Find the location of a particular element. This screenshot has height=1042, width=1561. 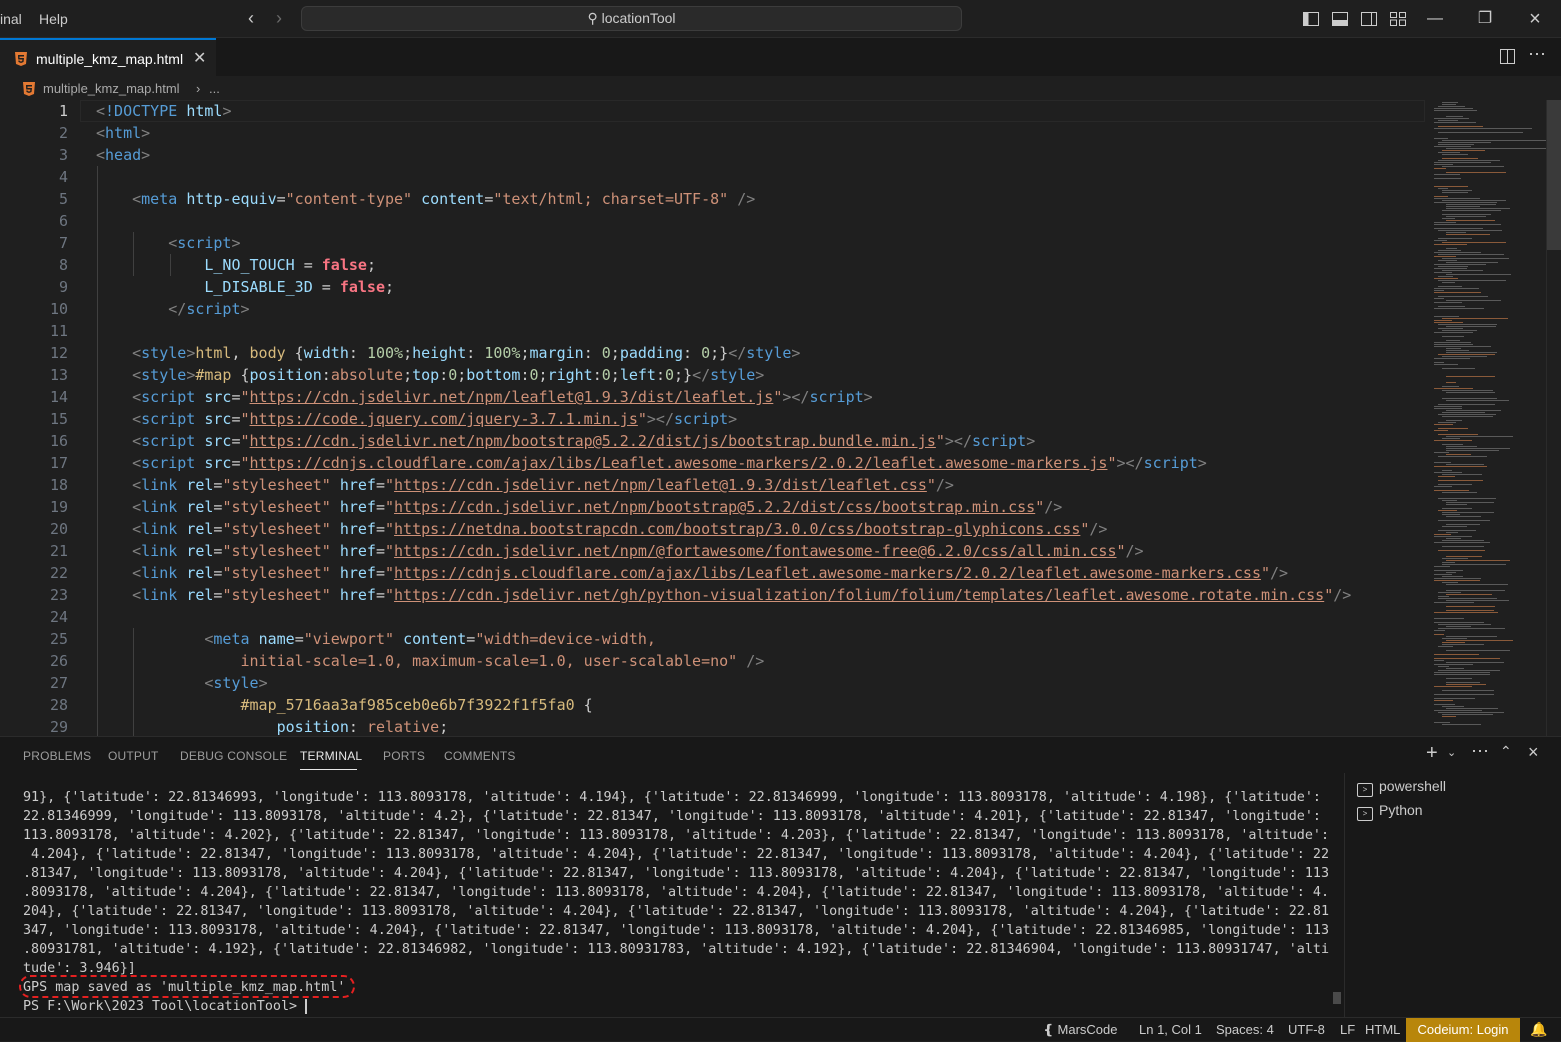

terminal-item-label: Python is located at coordinates (1401, 810).